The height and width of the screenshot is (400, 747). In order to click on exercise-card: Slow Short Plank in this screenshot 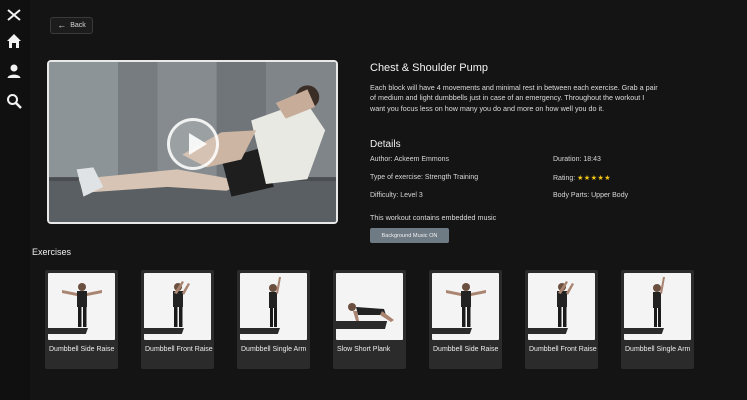, I will do `click(369, 319)`.